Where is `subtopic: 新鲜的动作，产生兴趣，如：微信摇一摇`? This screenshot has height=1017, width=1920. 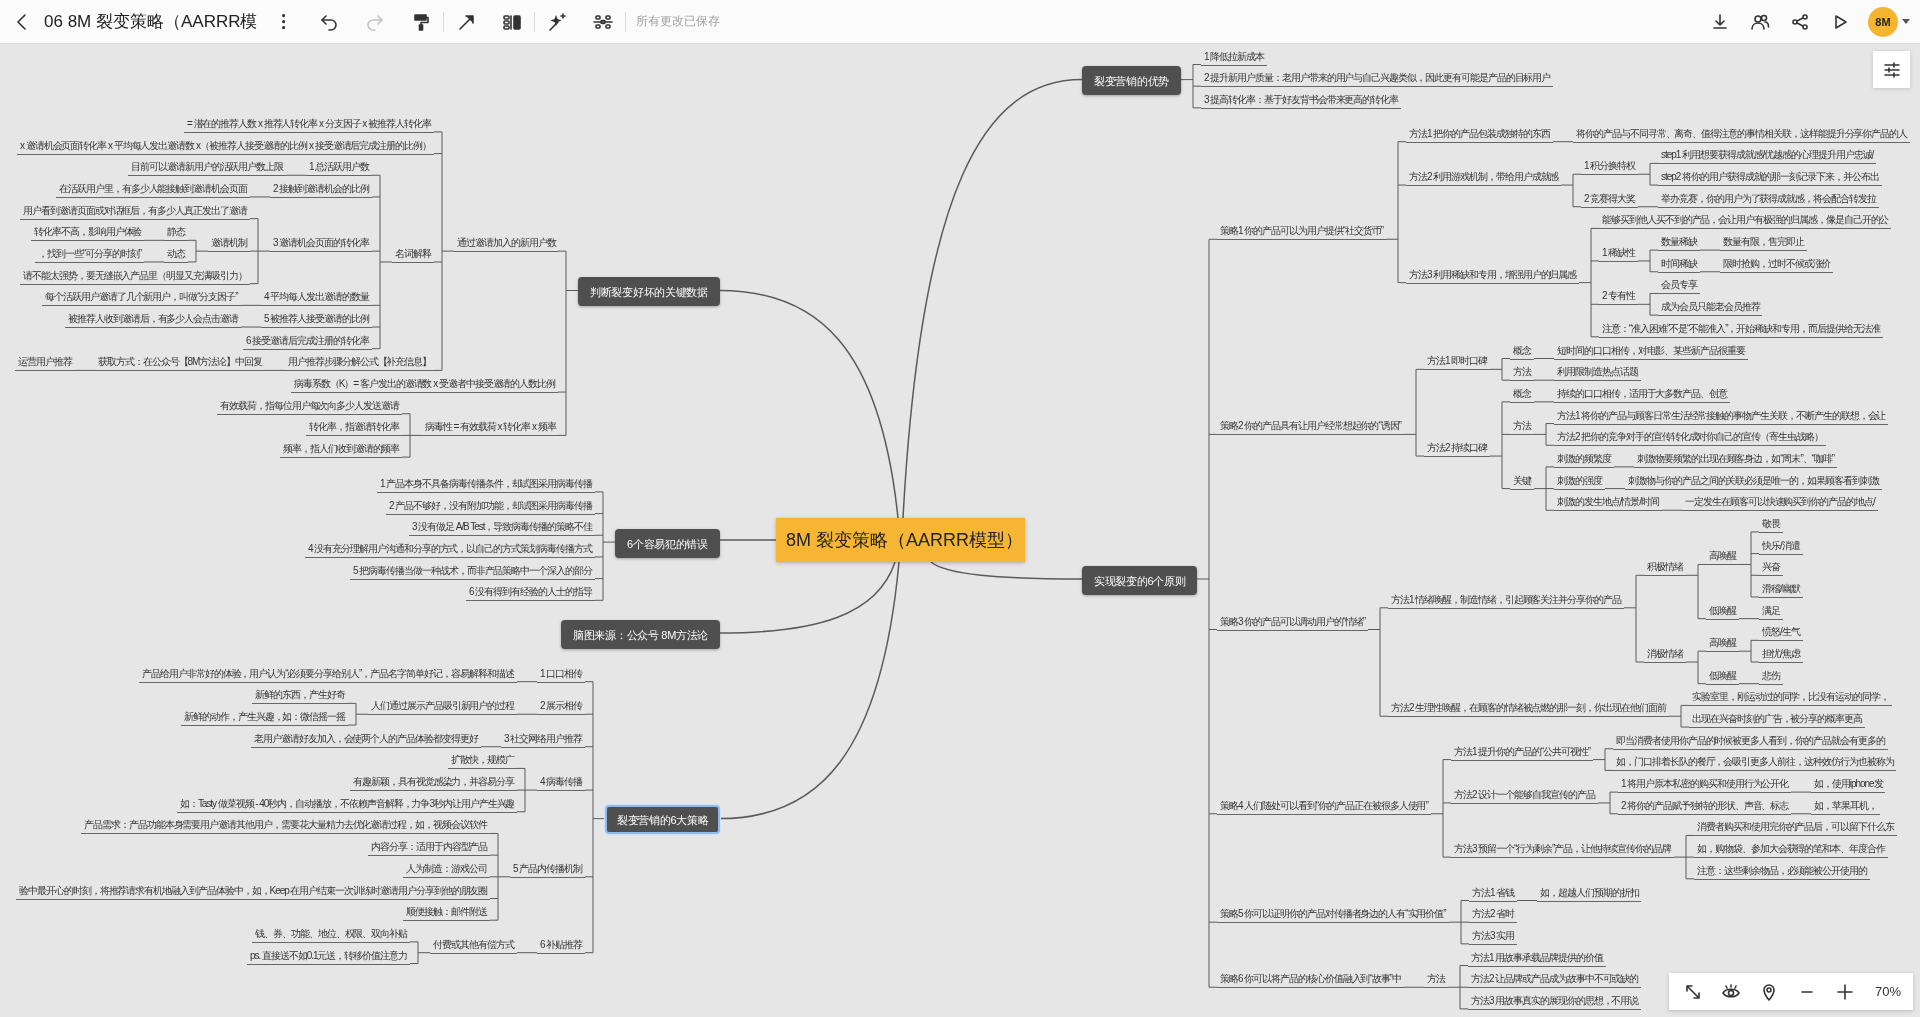
subtopic: 新鲜的动作，产生兴趣，如：微信摇一摇 is located at coordinates (265, 718).